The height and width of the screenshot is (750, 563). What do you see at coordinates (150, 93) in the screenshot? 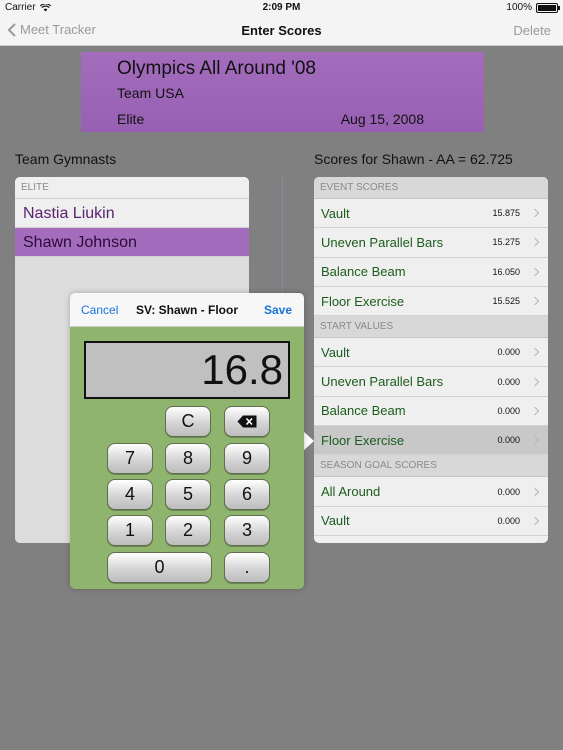
I see `meet-team: Team USA` at bounding box center [150, 93].